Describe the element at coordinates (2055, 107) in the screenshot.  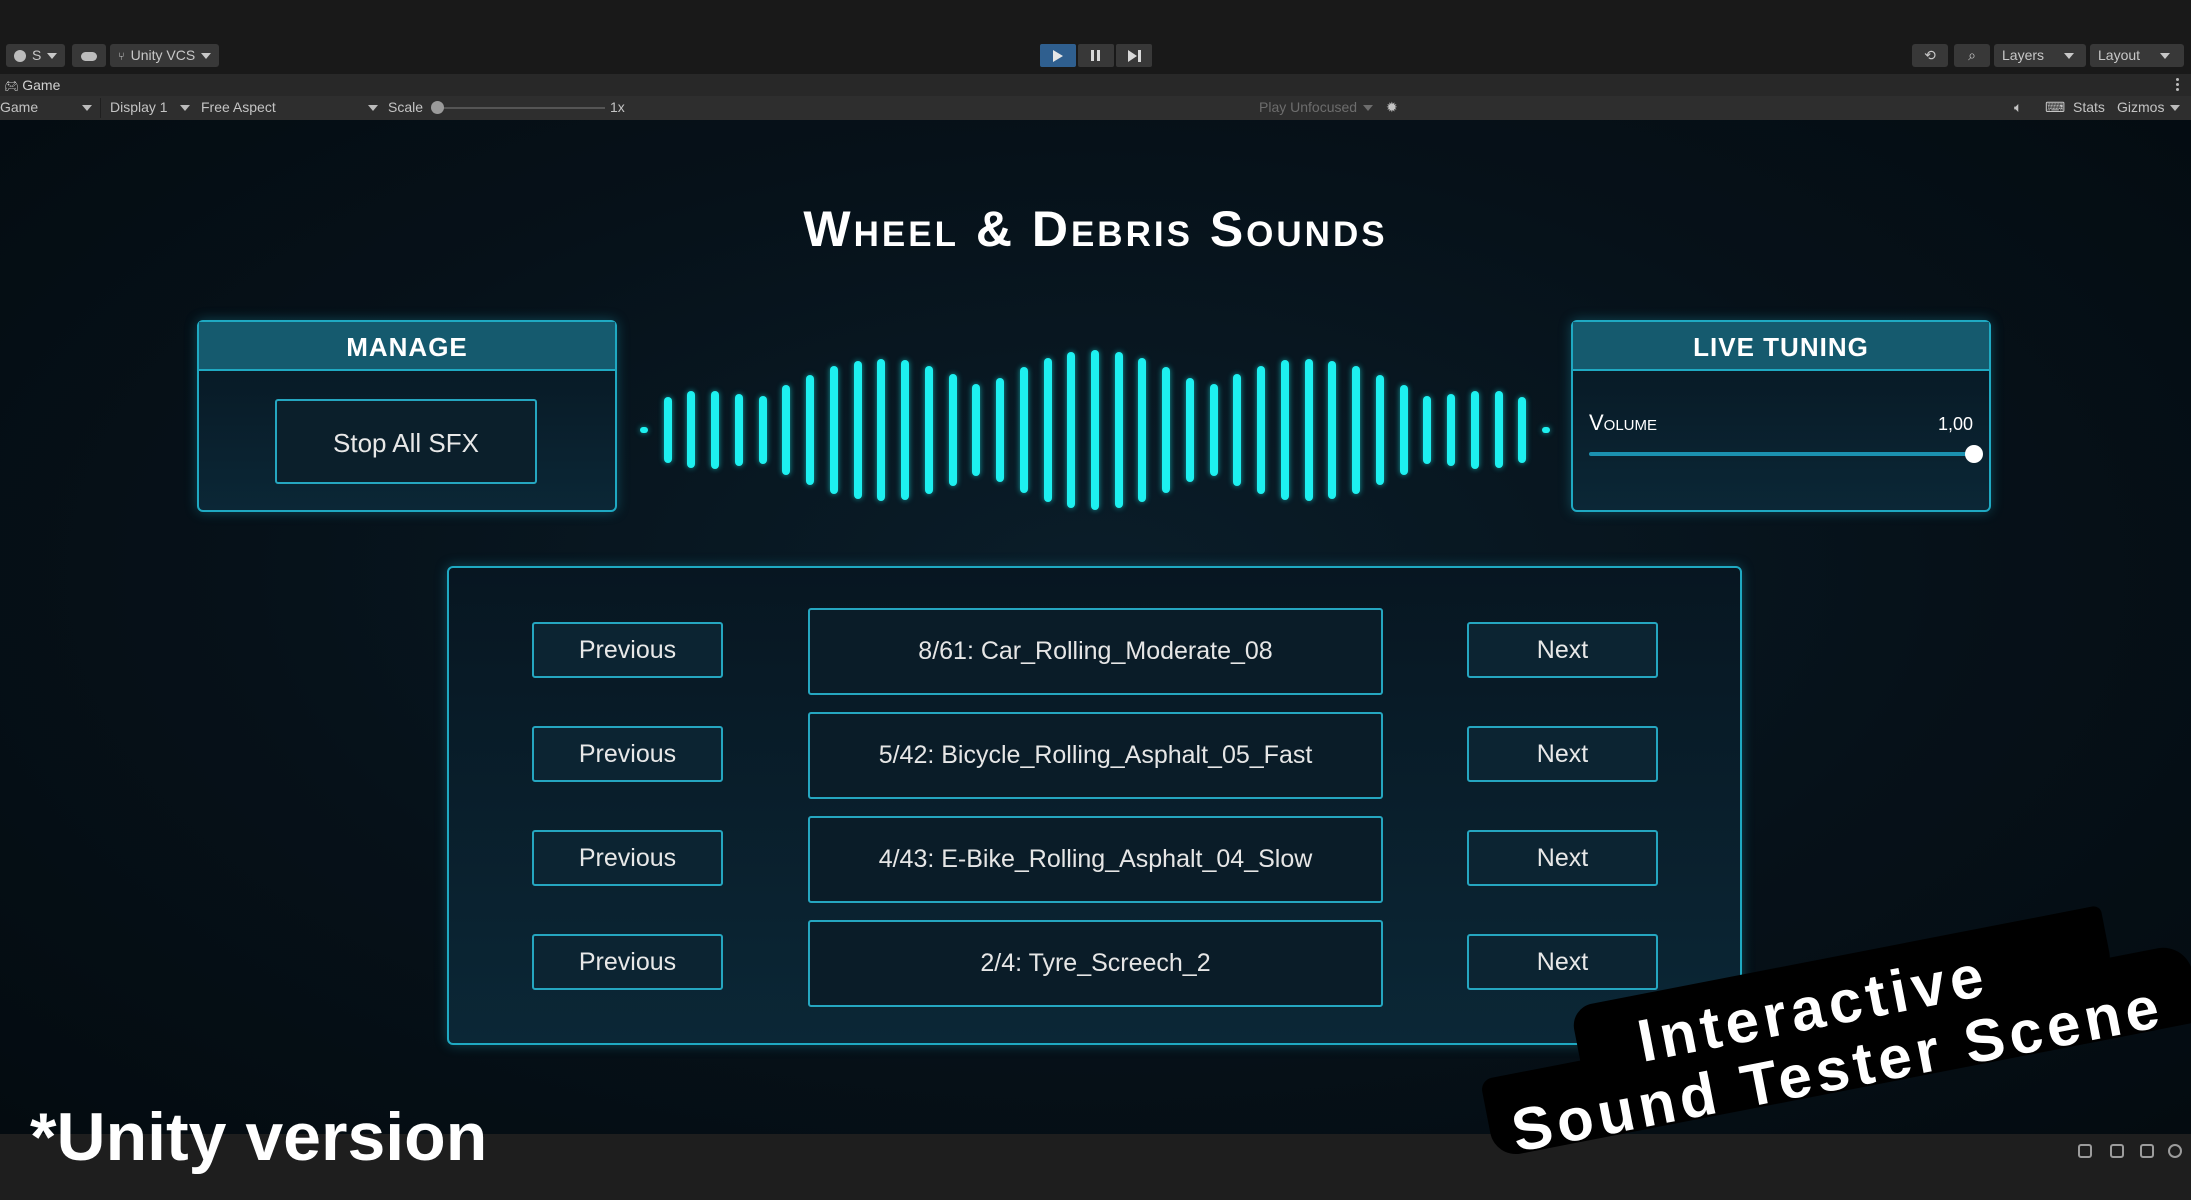
I see `keyboard-icon: ⌨` at that location.